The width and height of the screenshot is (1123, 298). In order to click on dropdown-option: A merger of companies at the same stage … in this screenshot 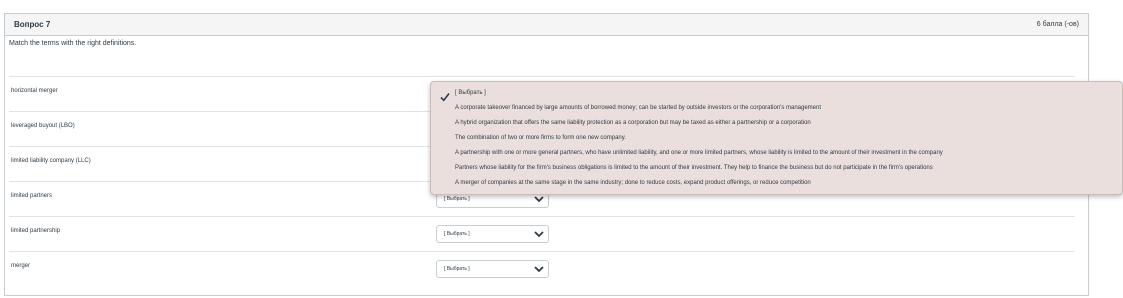, I will do `click(633, 183)`.